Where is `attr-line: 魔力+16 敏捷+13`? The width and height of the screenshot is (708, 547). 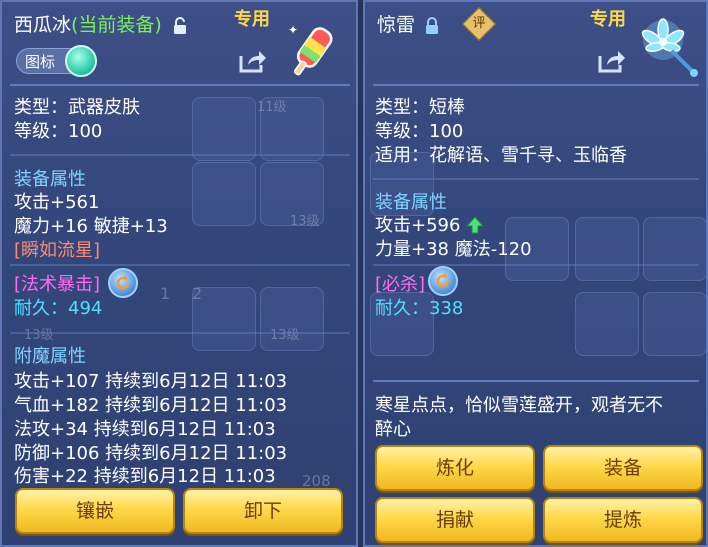 attr-line: 魔力+16 敏捷+13 is located at coordinates (91, 226).